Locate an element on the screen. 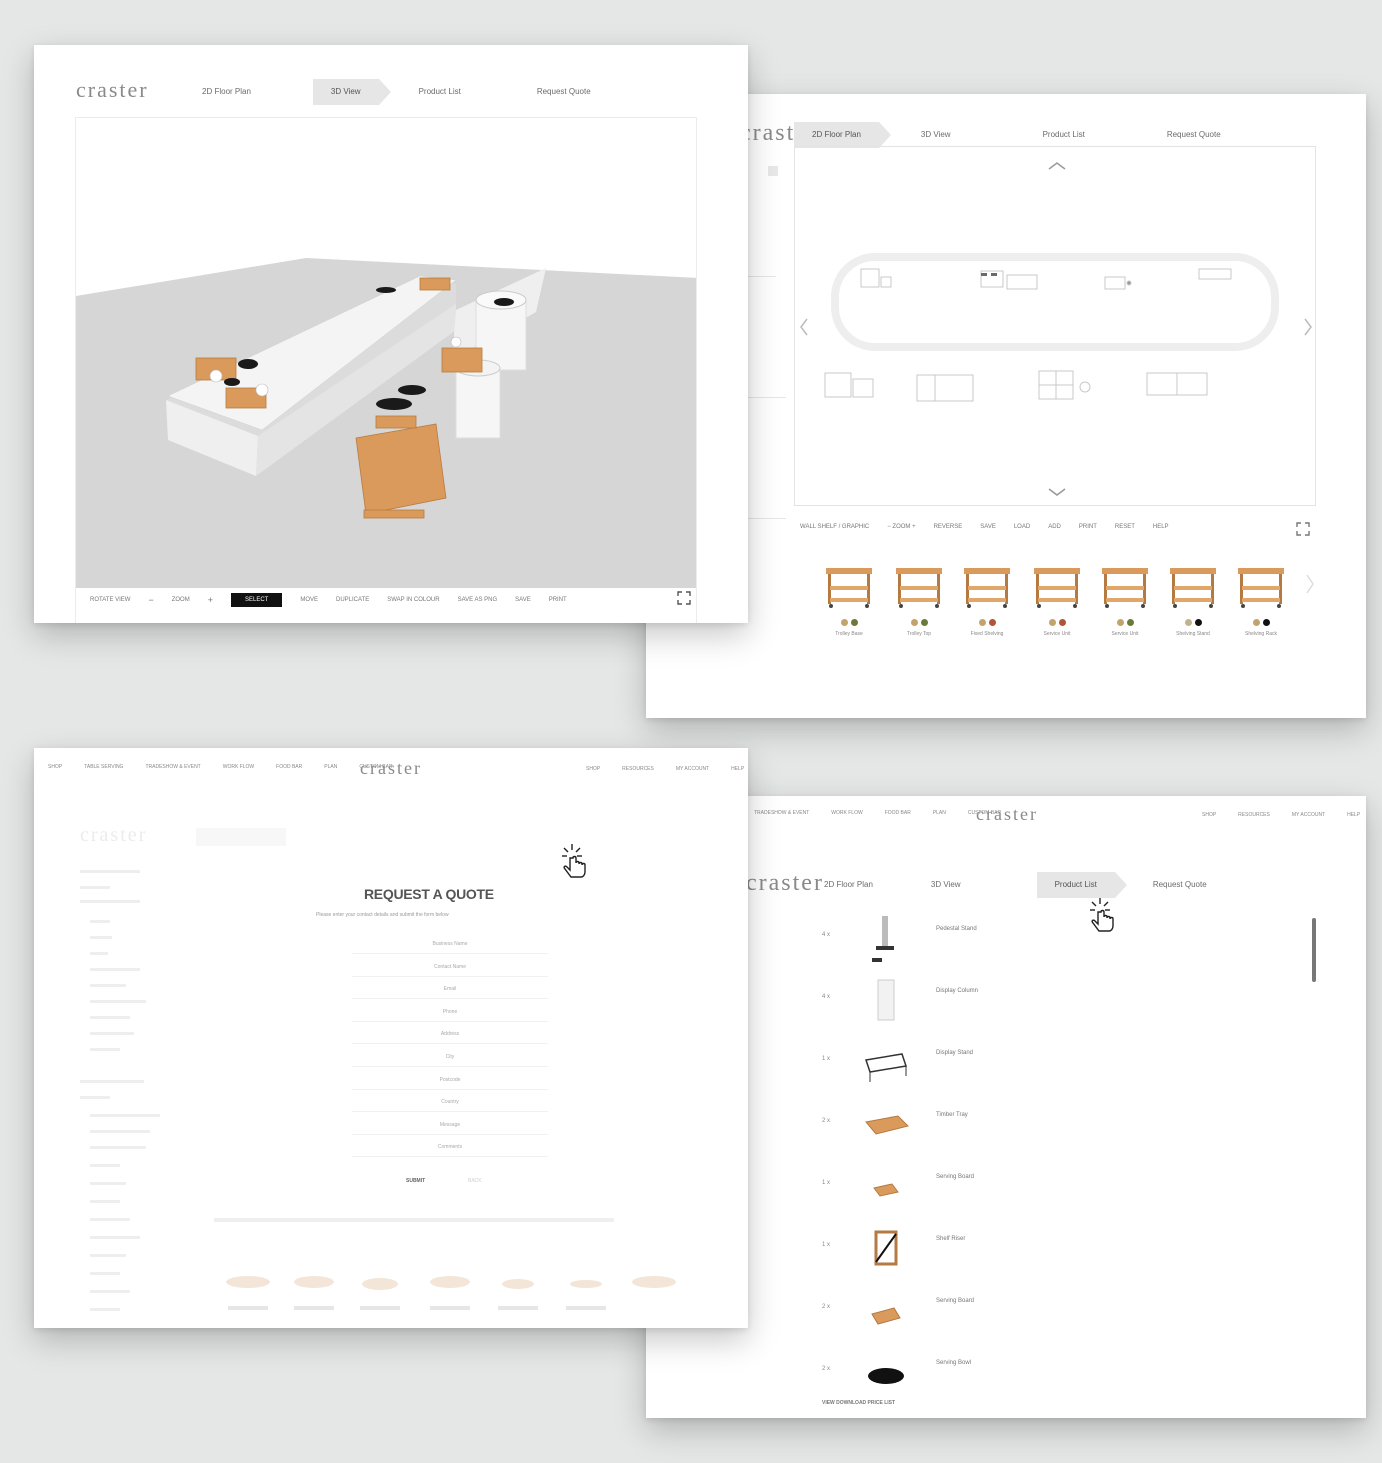 Image resolution: width=1382 pixels, height=1463 pixels. toolbar-add: ADD is located at coordinates (1054, 527).